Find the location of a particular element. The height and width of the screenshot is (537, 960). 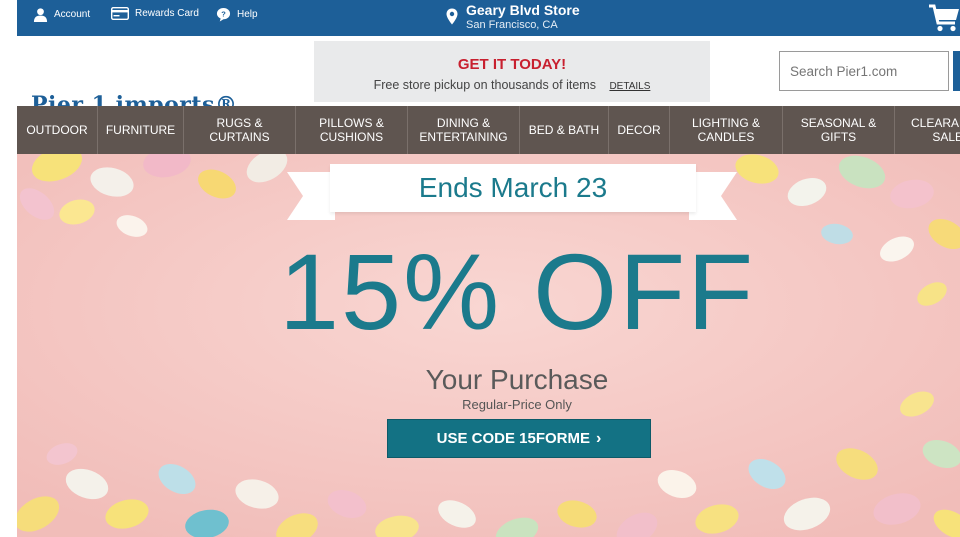

nav-decor: DECOR is located at coordinates (639, 130).